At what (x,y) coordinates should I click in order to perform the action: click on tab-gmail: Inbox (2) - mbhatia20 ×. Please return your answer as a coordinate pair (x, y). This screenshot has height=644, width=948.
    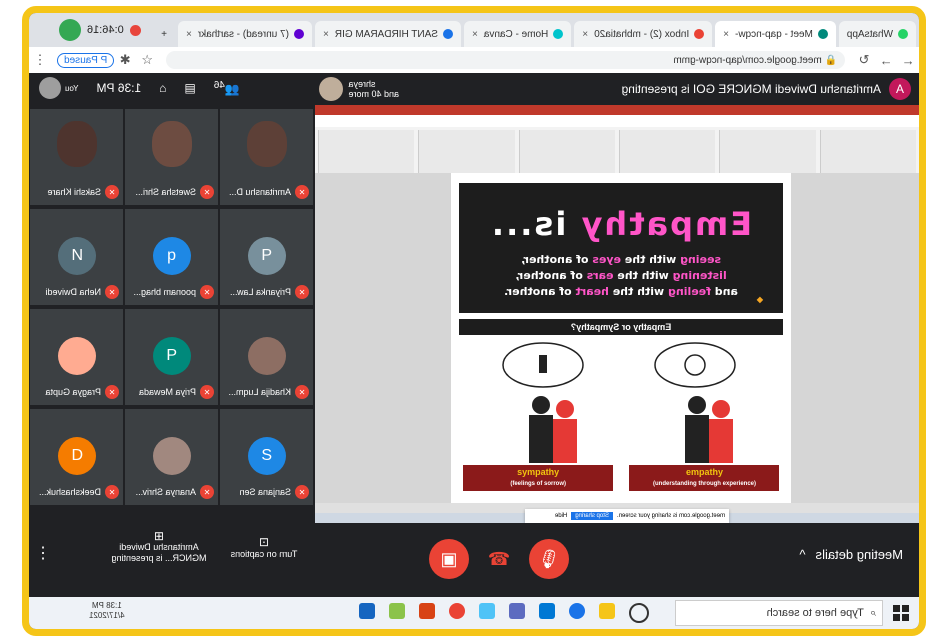
    Looking at the image, I should click on (643, 34).